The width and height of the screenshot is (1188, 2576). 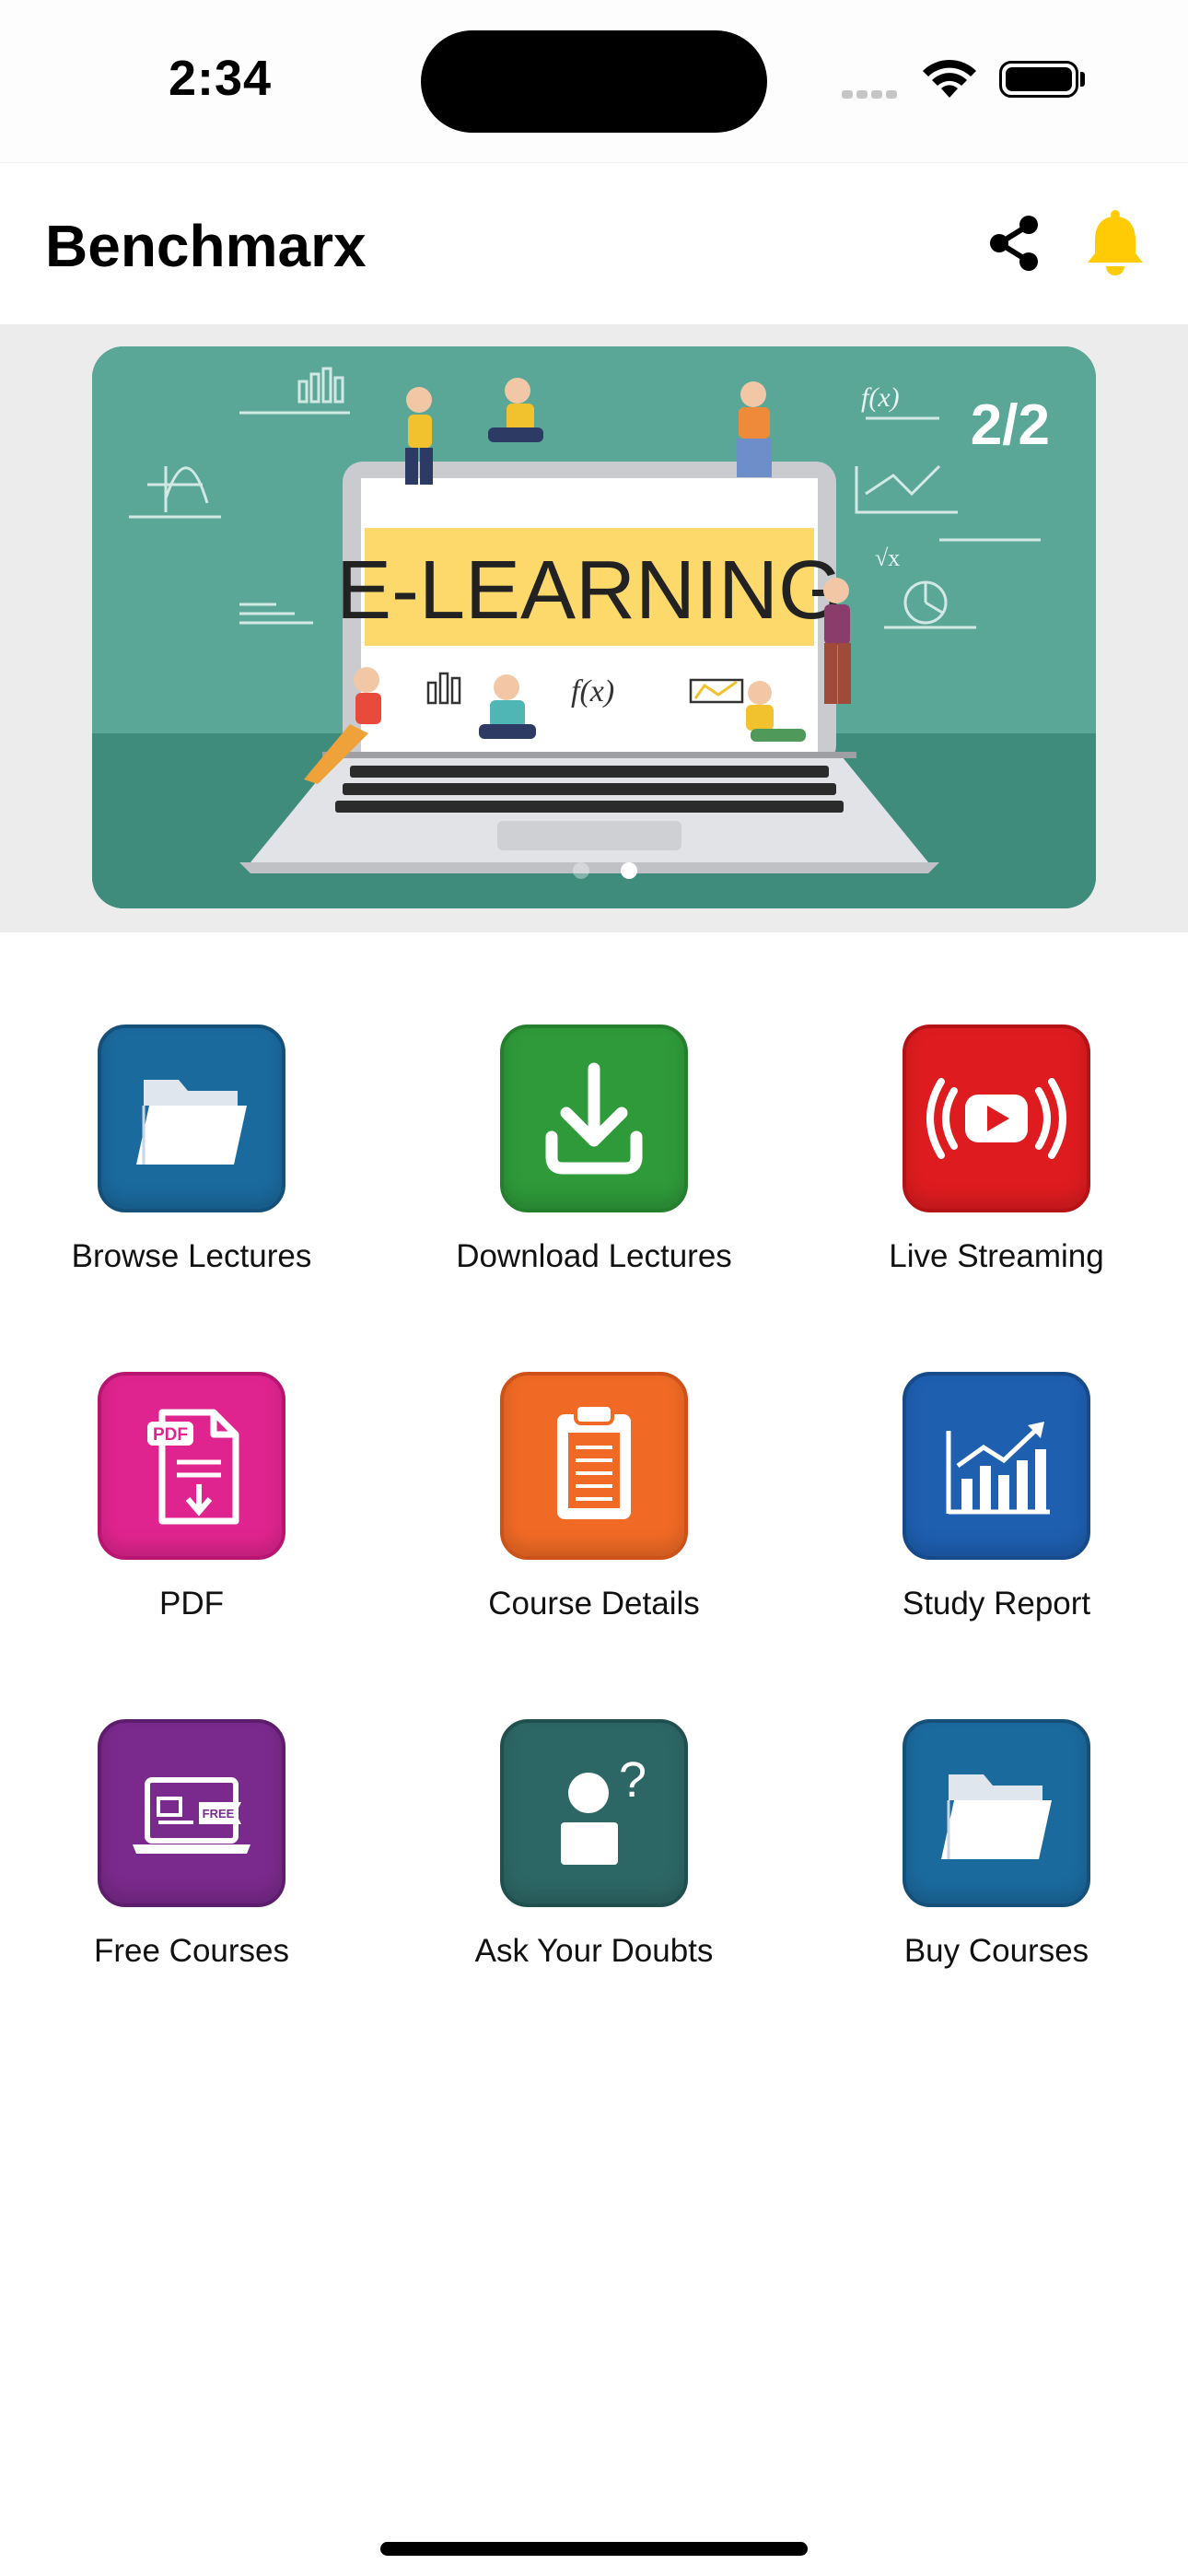 I want to click on svg-text: FREE, so click(x=219, y=1814).